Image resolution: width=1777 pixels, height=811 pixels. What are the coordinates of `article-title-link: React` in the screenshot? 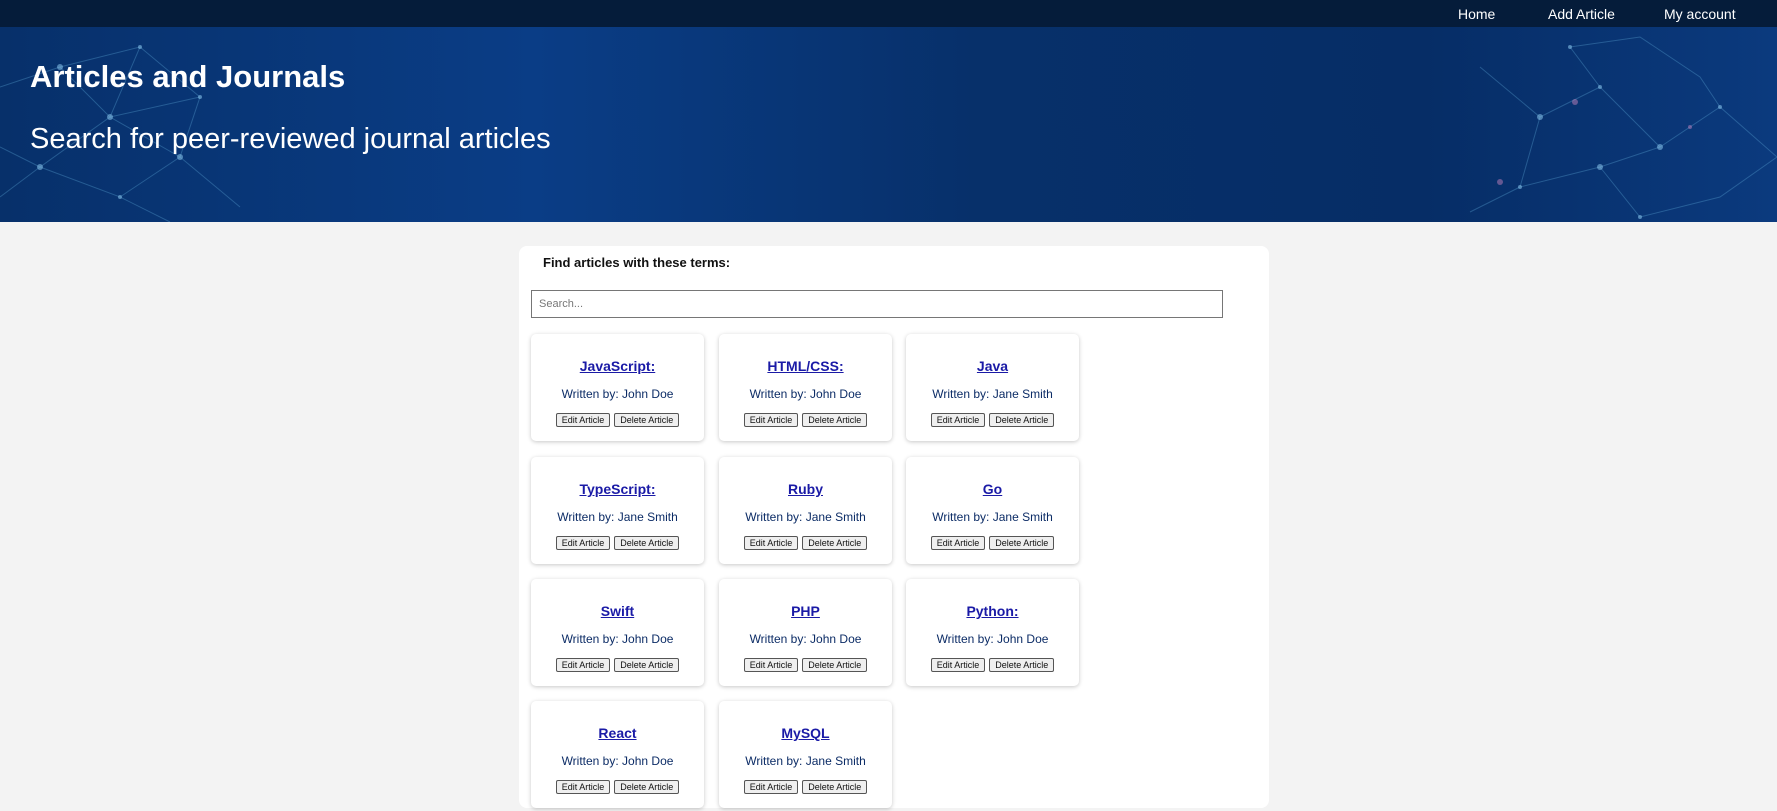 It's located at (617, 733).